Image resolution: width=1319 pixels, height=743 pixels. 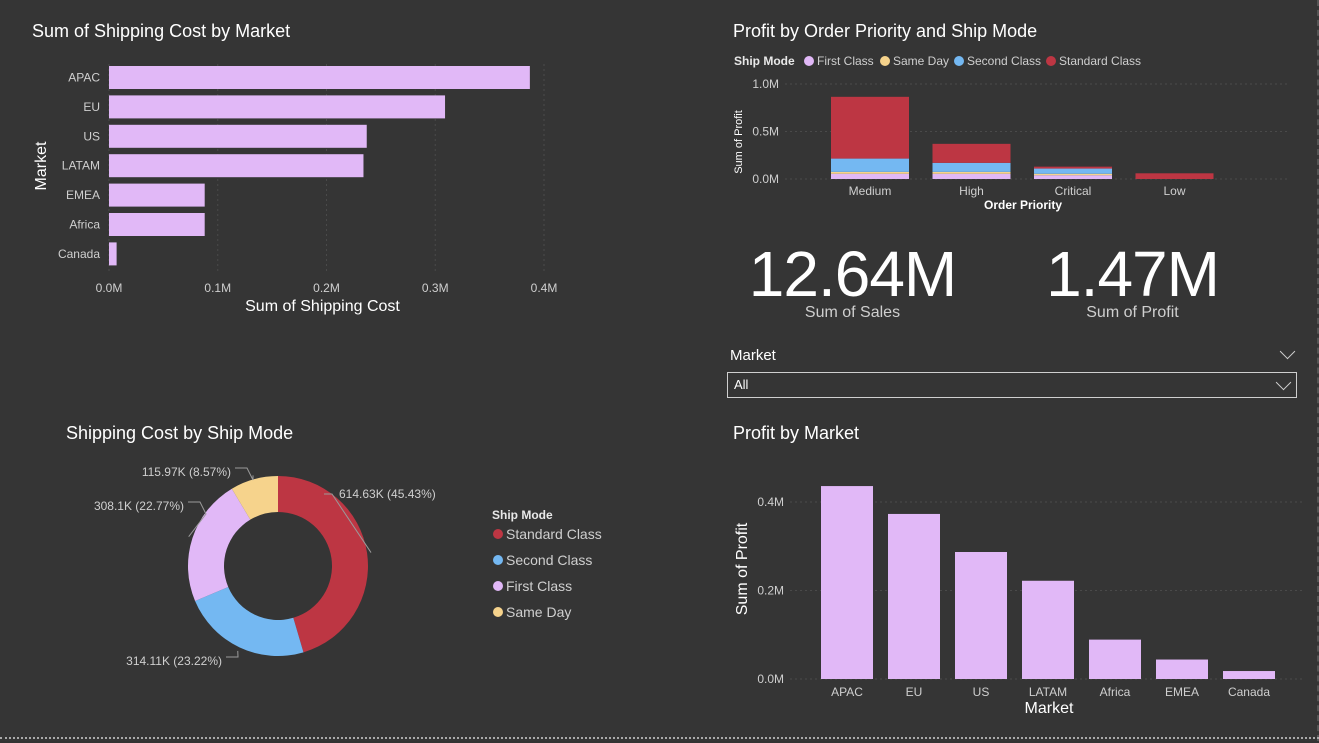 I want to click on x-tick-label: Africa, so click(x=1115, y=692).